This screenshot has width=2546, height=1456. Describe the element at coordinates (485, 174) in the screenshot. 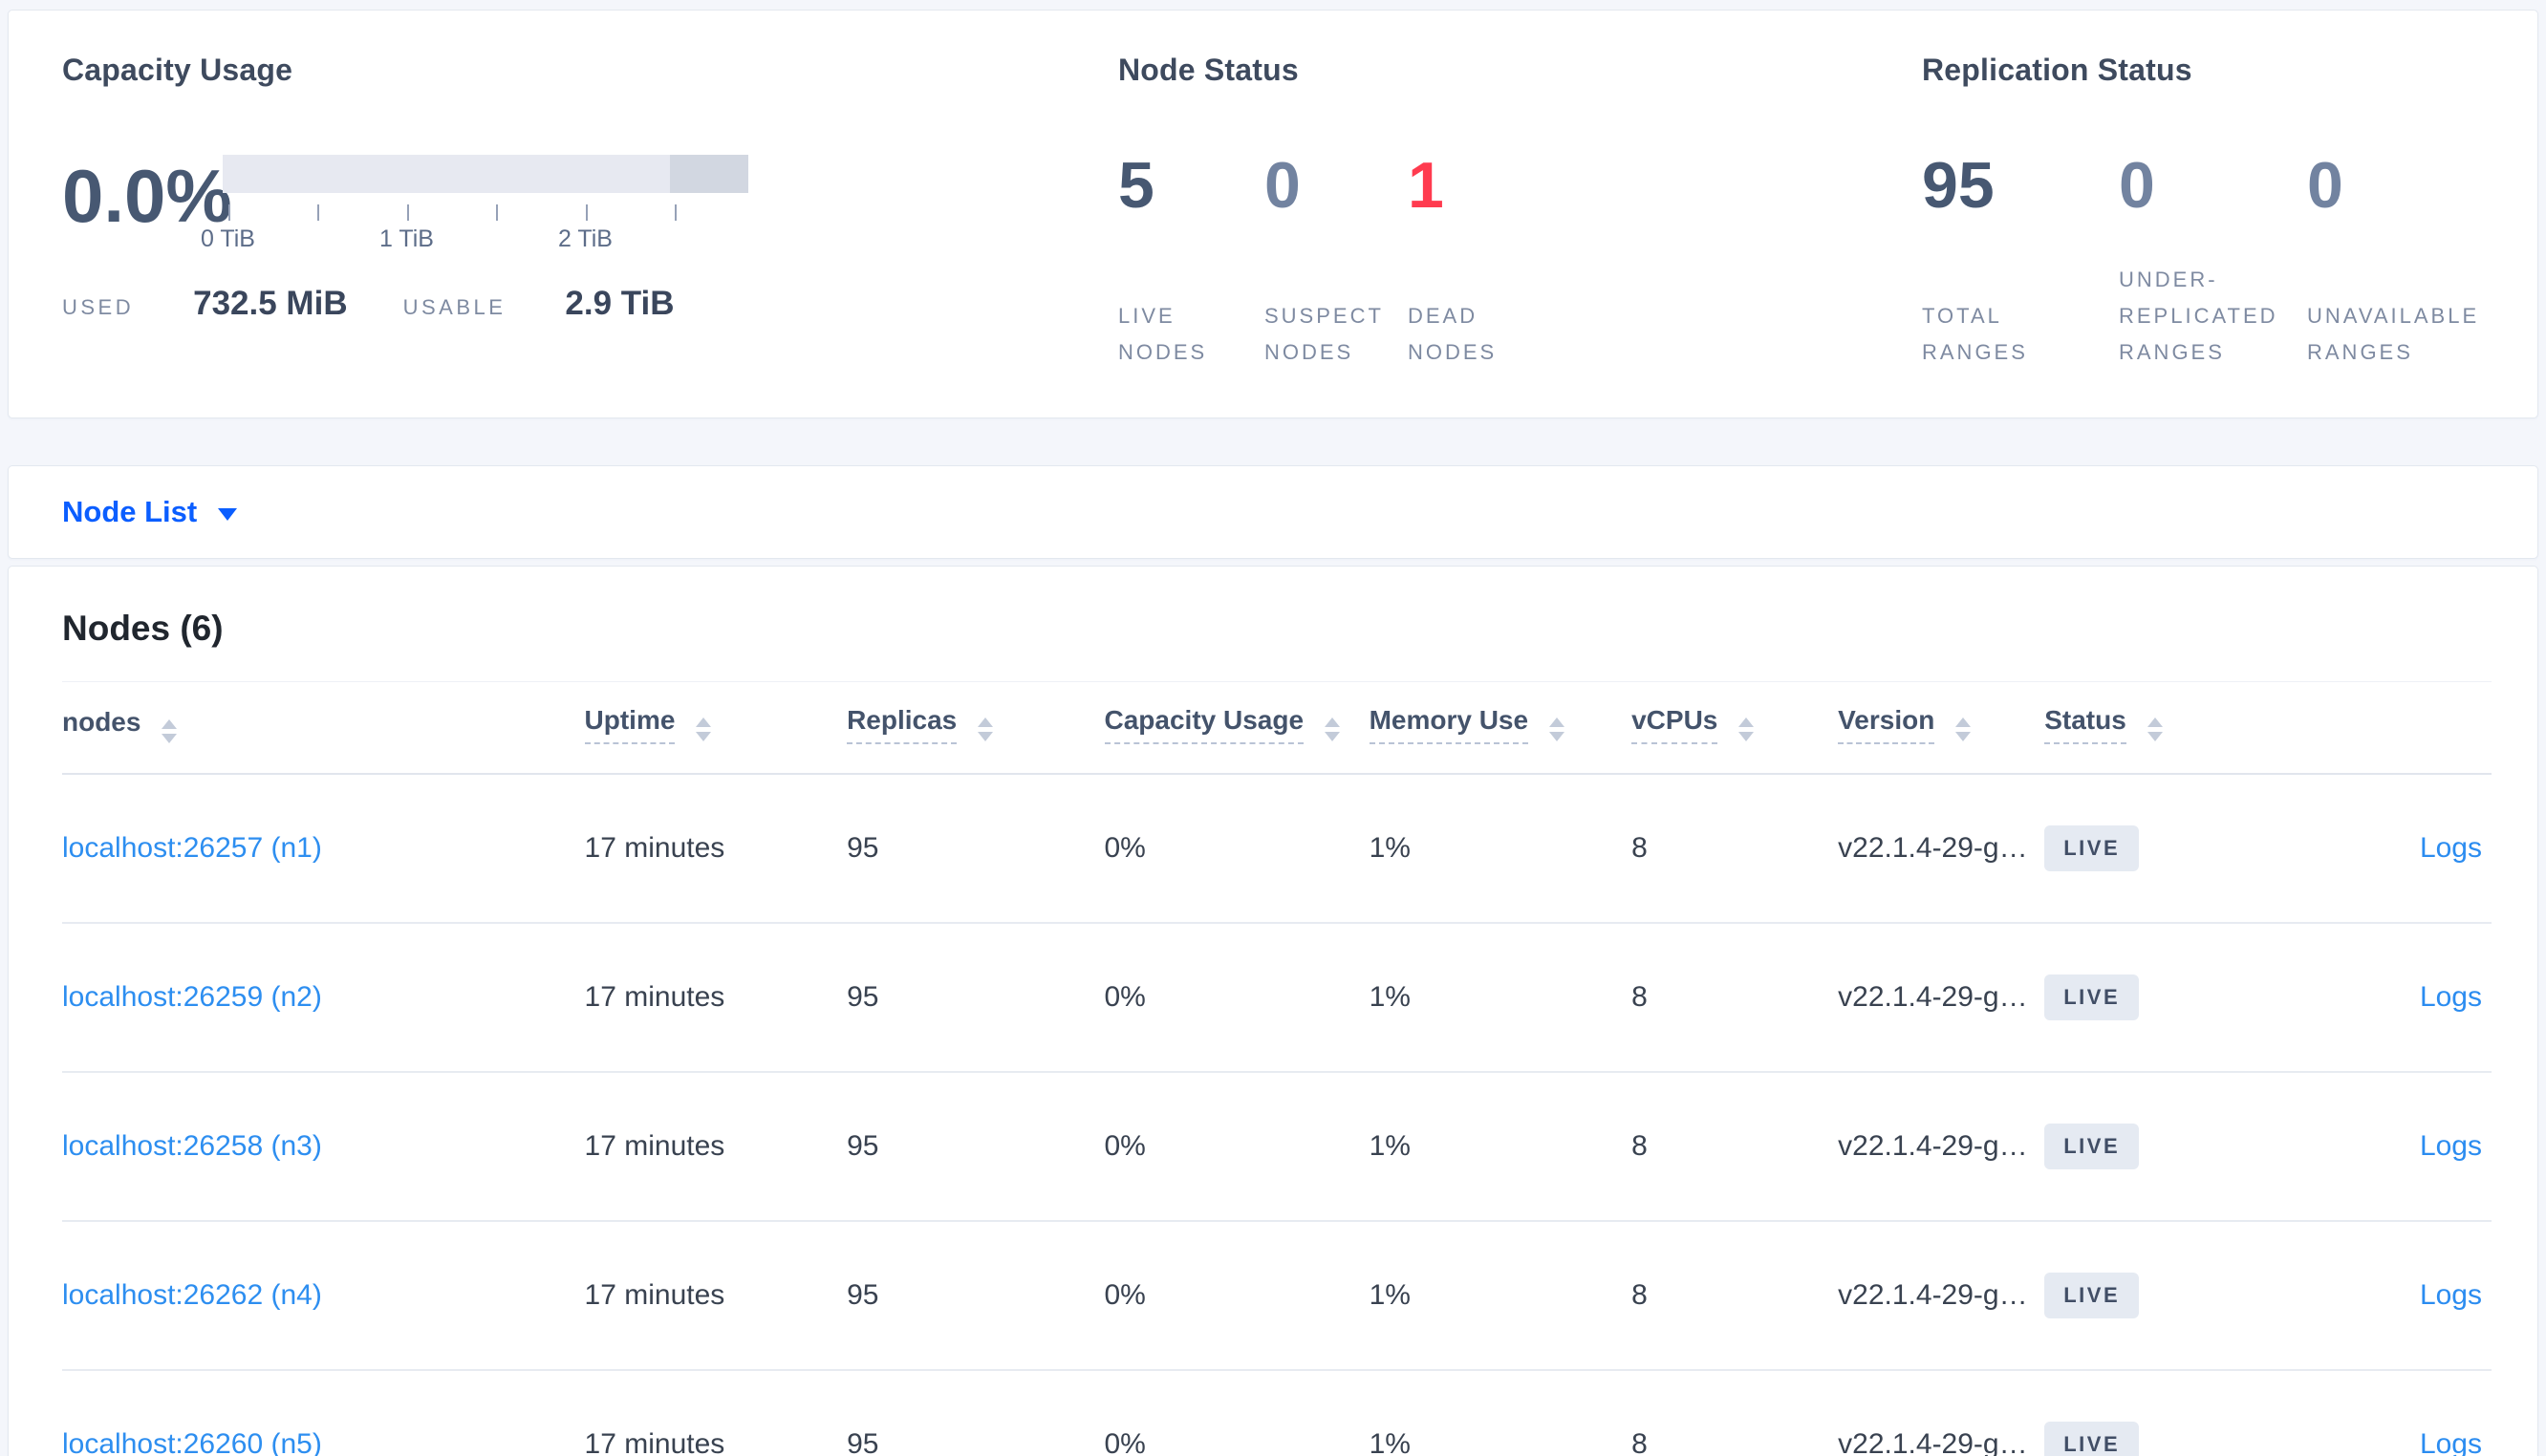

I see `capacity-bar-track` at that location.